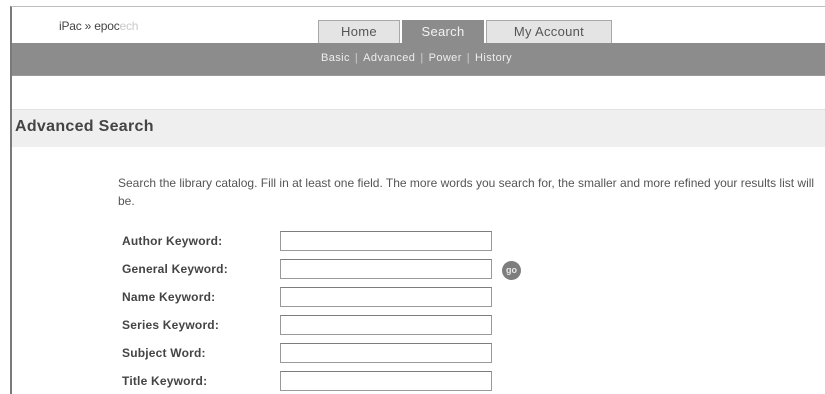  I want to click on logo: iPac » epocech, so click(98, 26).